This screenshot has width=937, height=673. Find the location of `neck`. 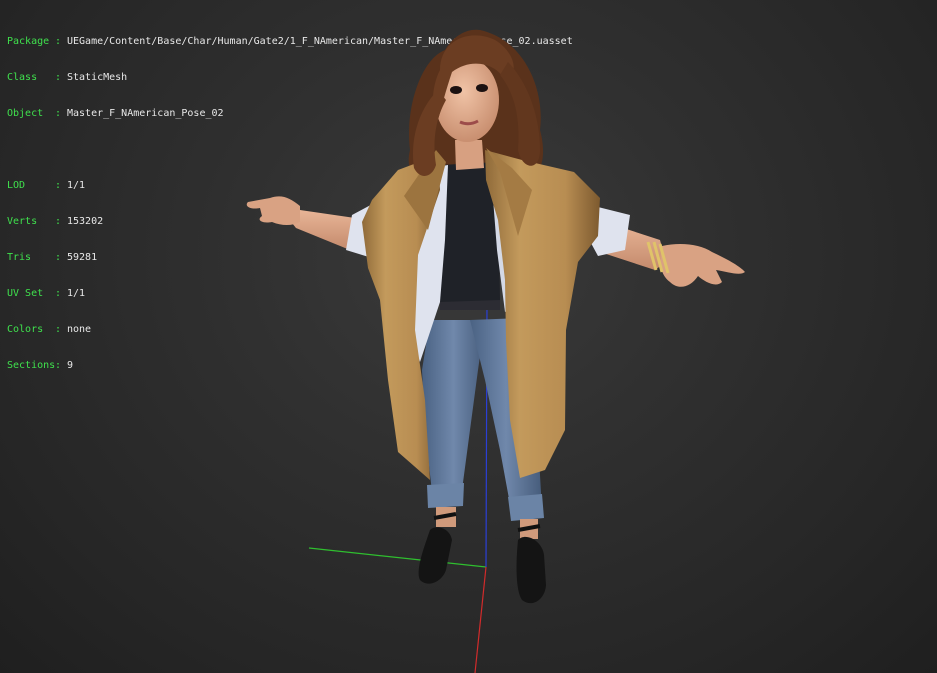

neck is located at coordinates (469, 155).